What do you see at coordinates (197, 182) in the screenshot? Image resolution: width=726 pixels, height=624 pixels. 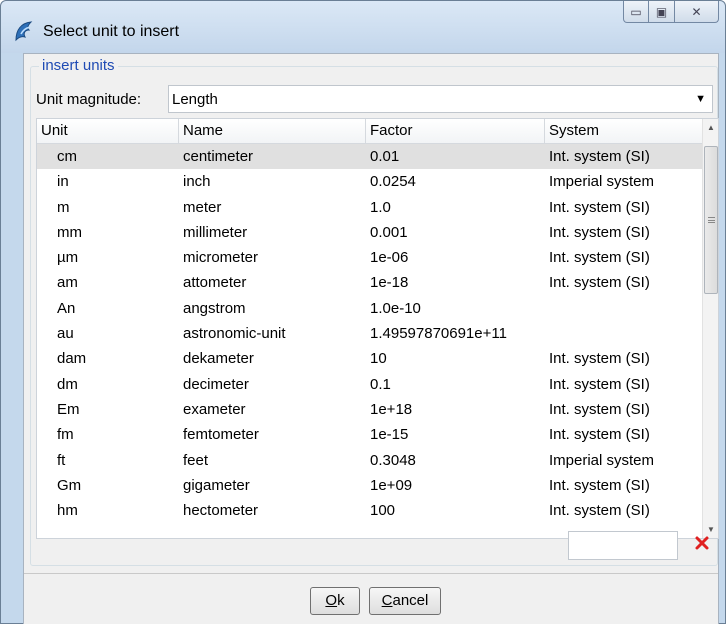 I see `cell-name: inch` at bounding box center [197, 182].